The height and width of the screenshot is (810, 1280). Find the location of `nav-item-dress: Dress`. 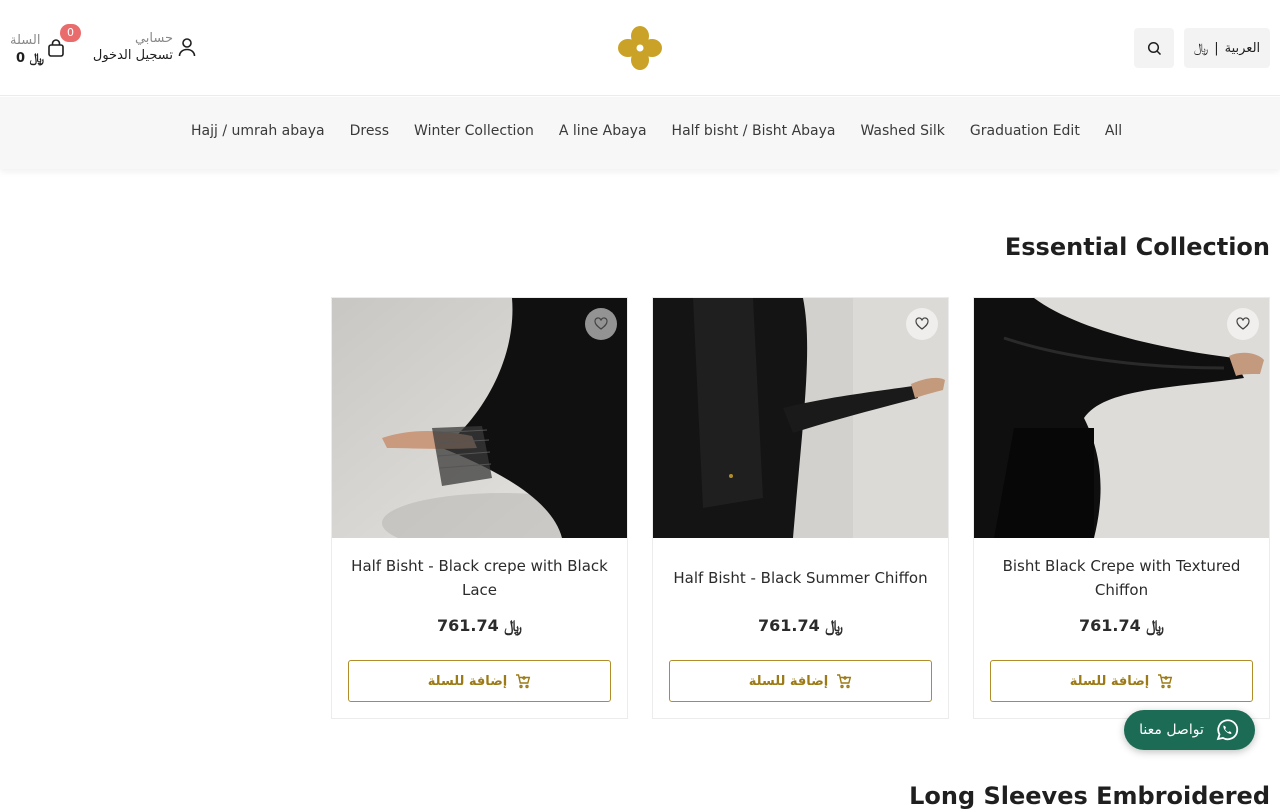

nav-item-dress: Dress is located at coordinates (369, 131).